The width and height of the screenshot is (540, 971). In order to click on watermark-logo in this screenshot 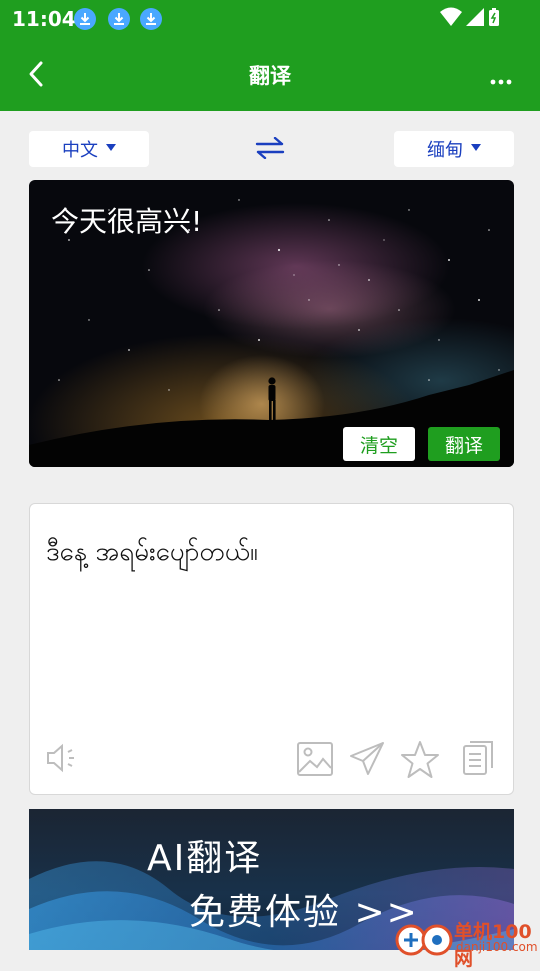, I will do `click(424, 940)`.